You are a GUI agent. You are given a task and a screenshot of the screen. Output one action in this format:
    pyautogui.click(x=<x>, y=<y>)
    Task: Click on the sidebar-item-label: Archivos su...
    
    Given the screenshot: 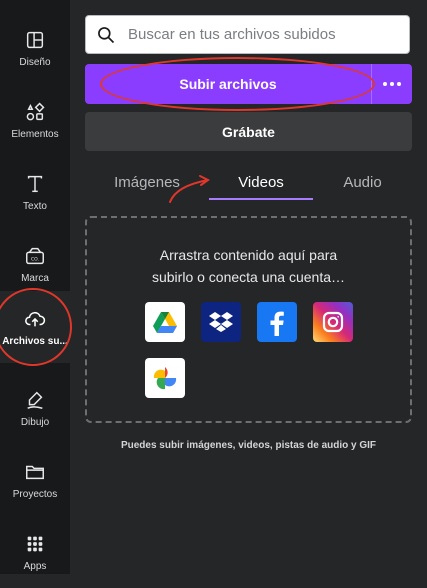 What is the action you would take?
    pyautogui.click(x=35, y=341)
    